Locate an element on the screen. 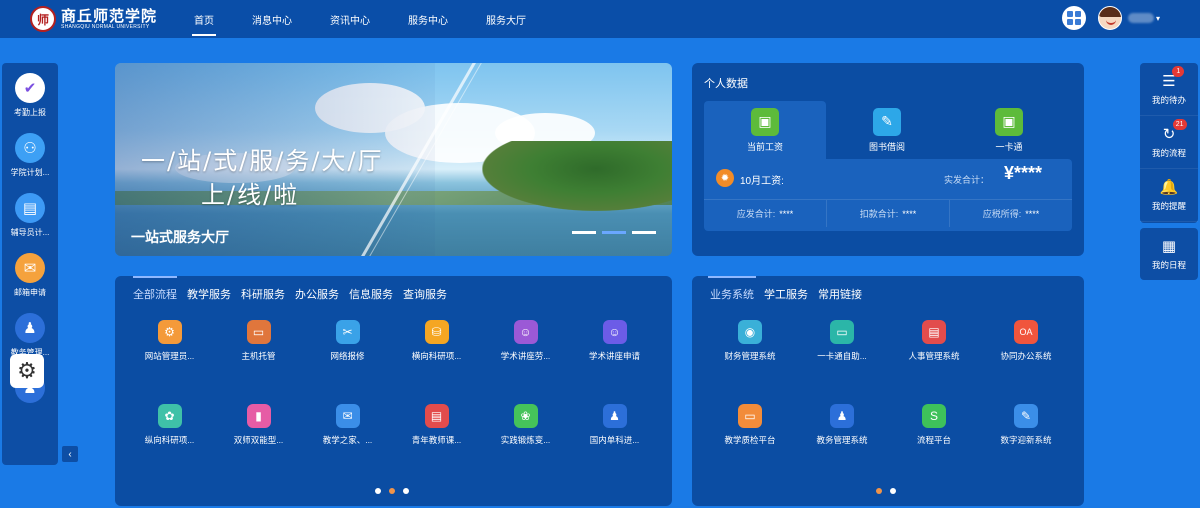 The image size is (1200, 508). service-tile: ✂ 网络报修 is located at coordinates (347, 341).